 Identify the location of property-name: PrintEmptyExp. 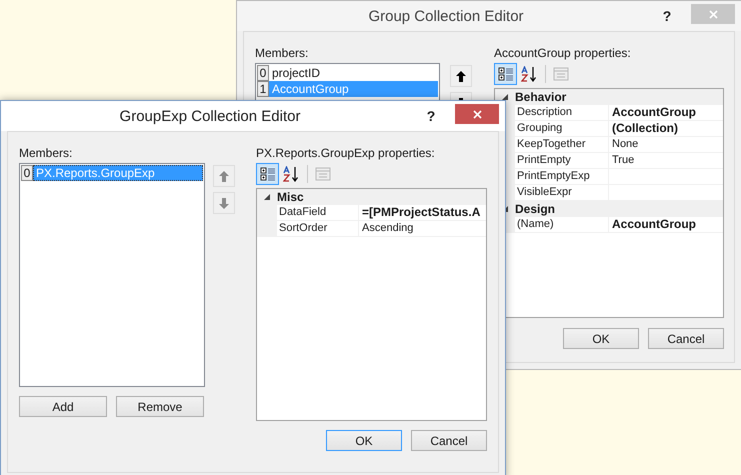
(562, 177).